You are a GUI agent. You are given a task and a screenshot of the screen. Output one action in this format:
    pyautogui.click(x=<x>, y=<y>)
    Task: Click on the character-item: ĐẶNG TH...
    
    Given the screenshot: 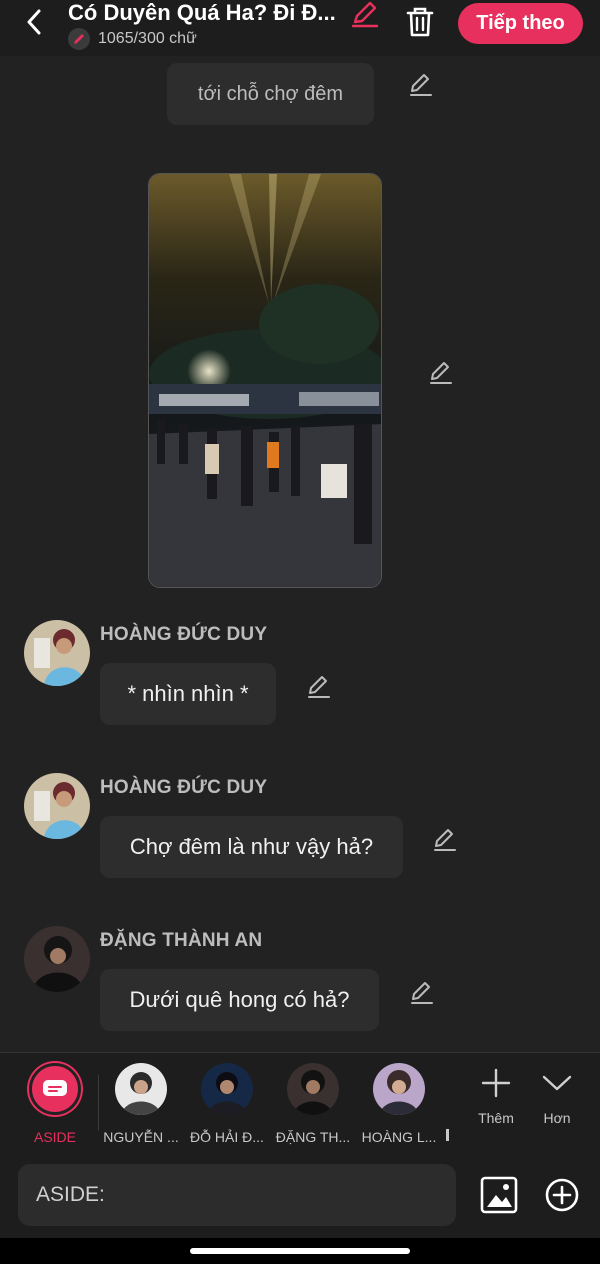 What is the action you would take?
    pyautogui.click(x=313, y=1104)
    